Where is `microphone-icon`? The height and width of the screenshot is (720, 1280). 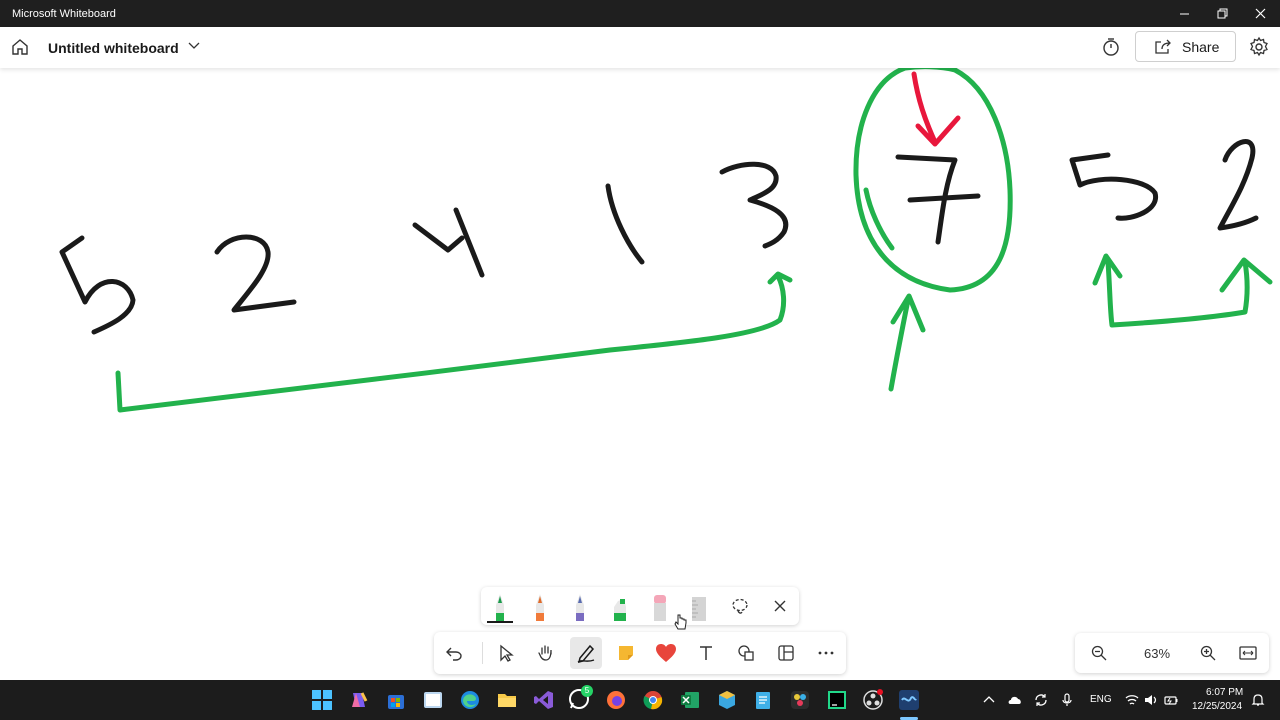
microphone-icon is located at coordinates (1067, 700).